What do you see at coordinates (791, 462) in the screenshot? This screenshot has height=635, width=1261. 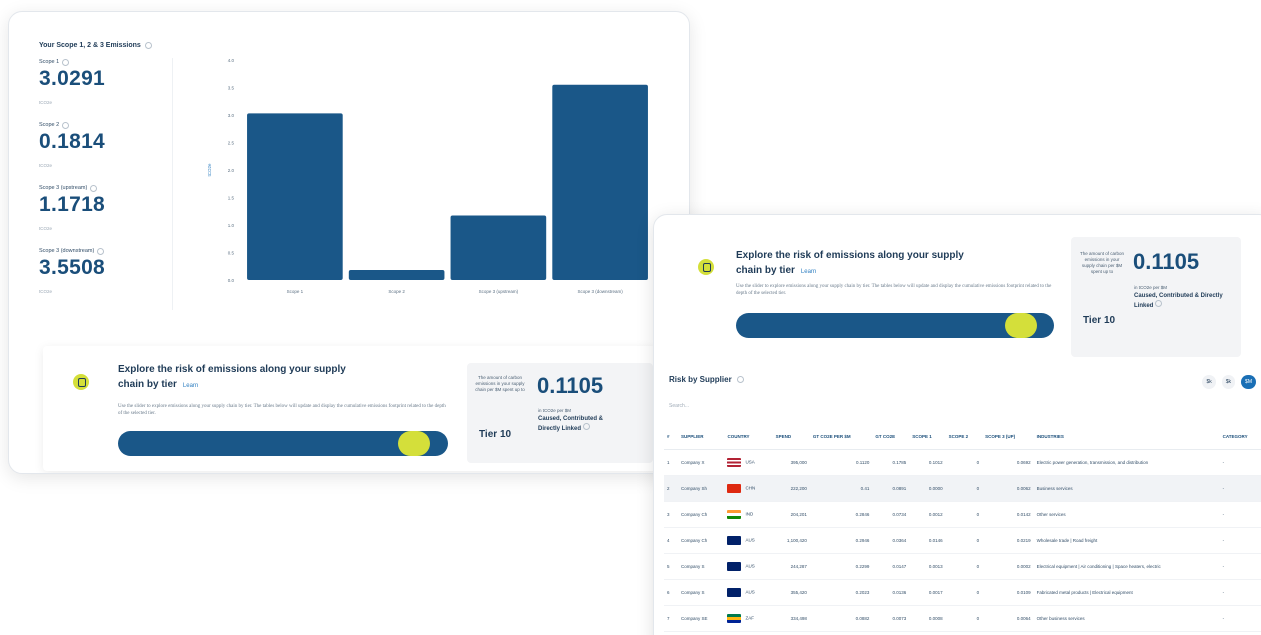 I see `spend-value: 395,000` at bounding box center [791, 462].